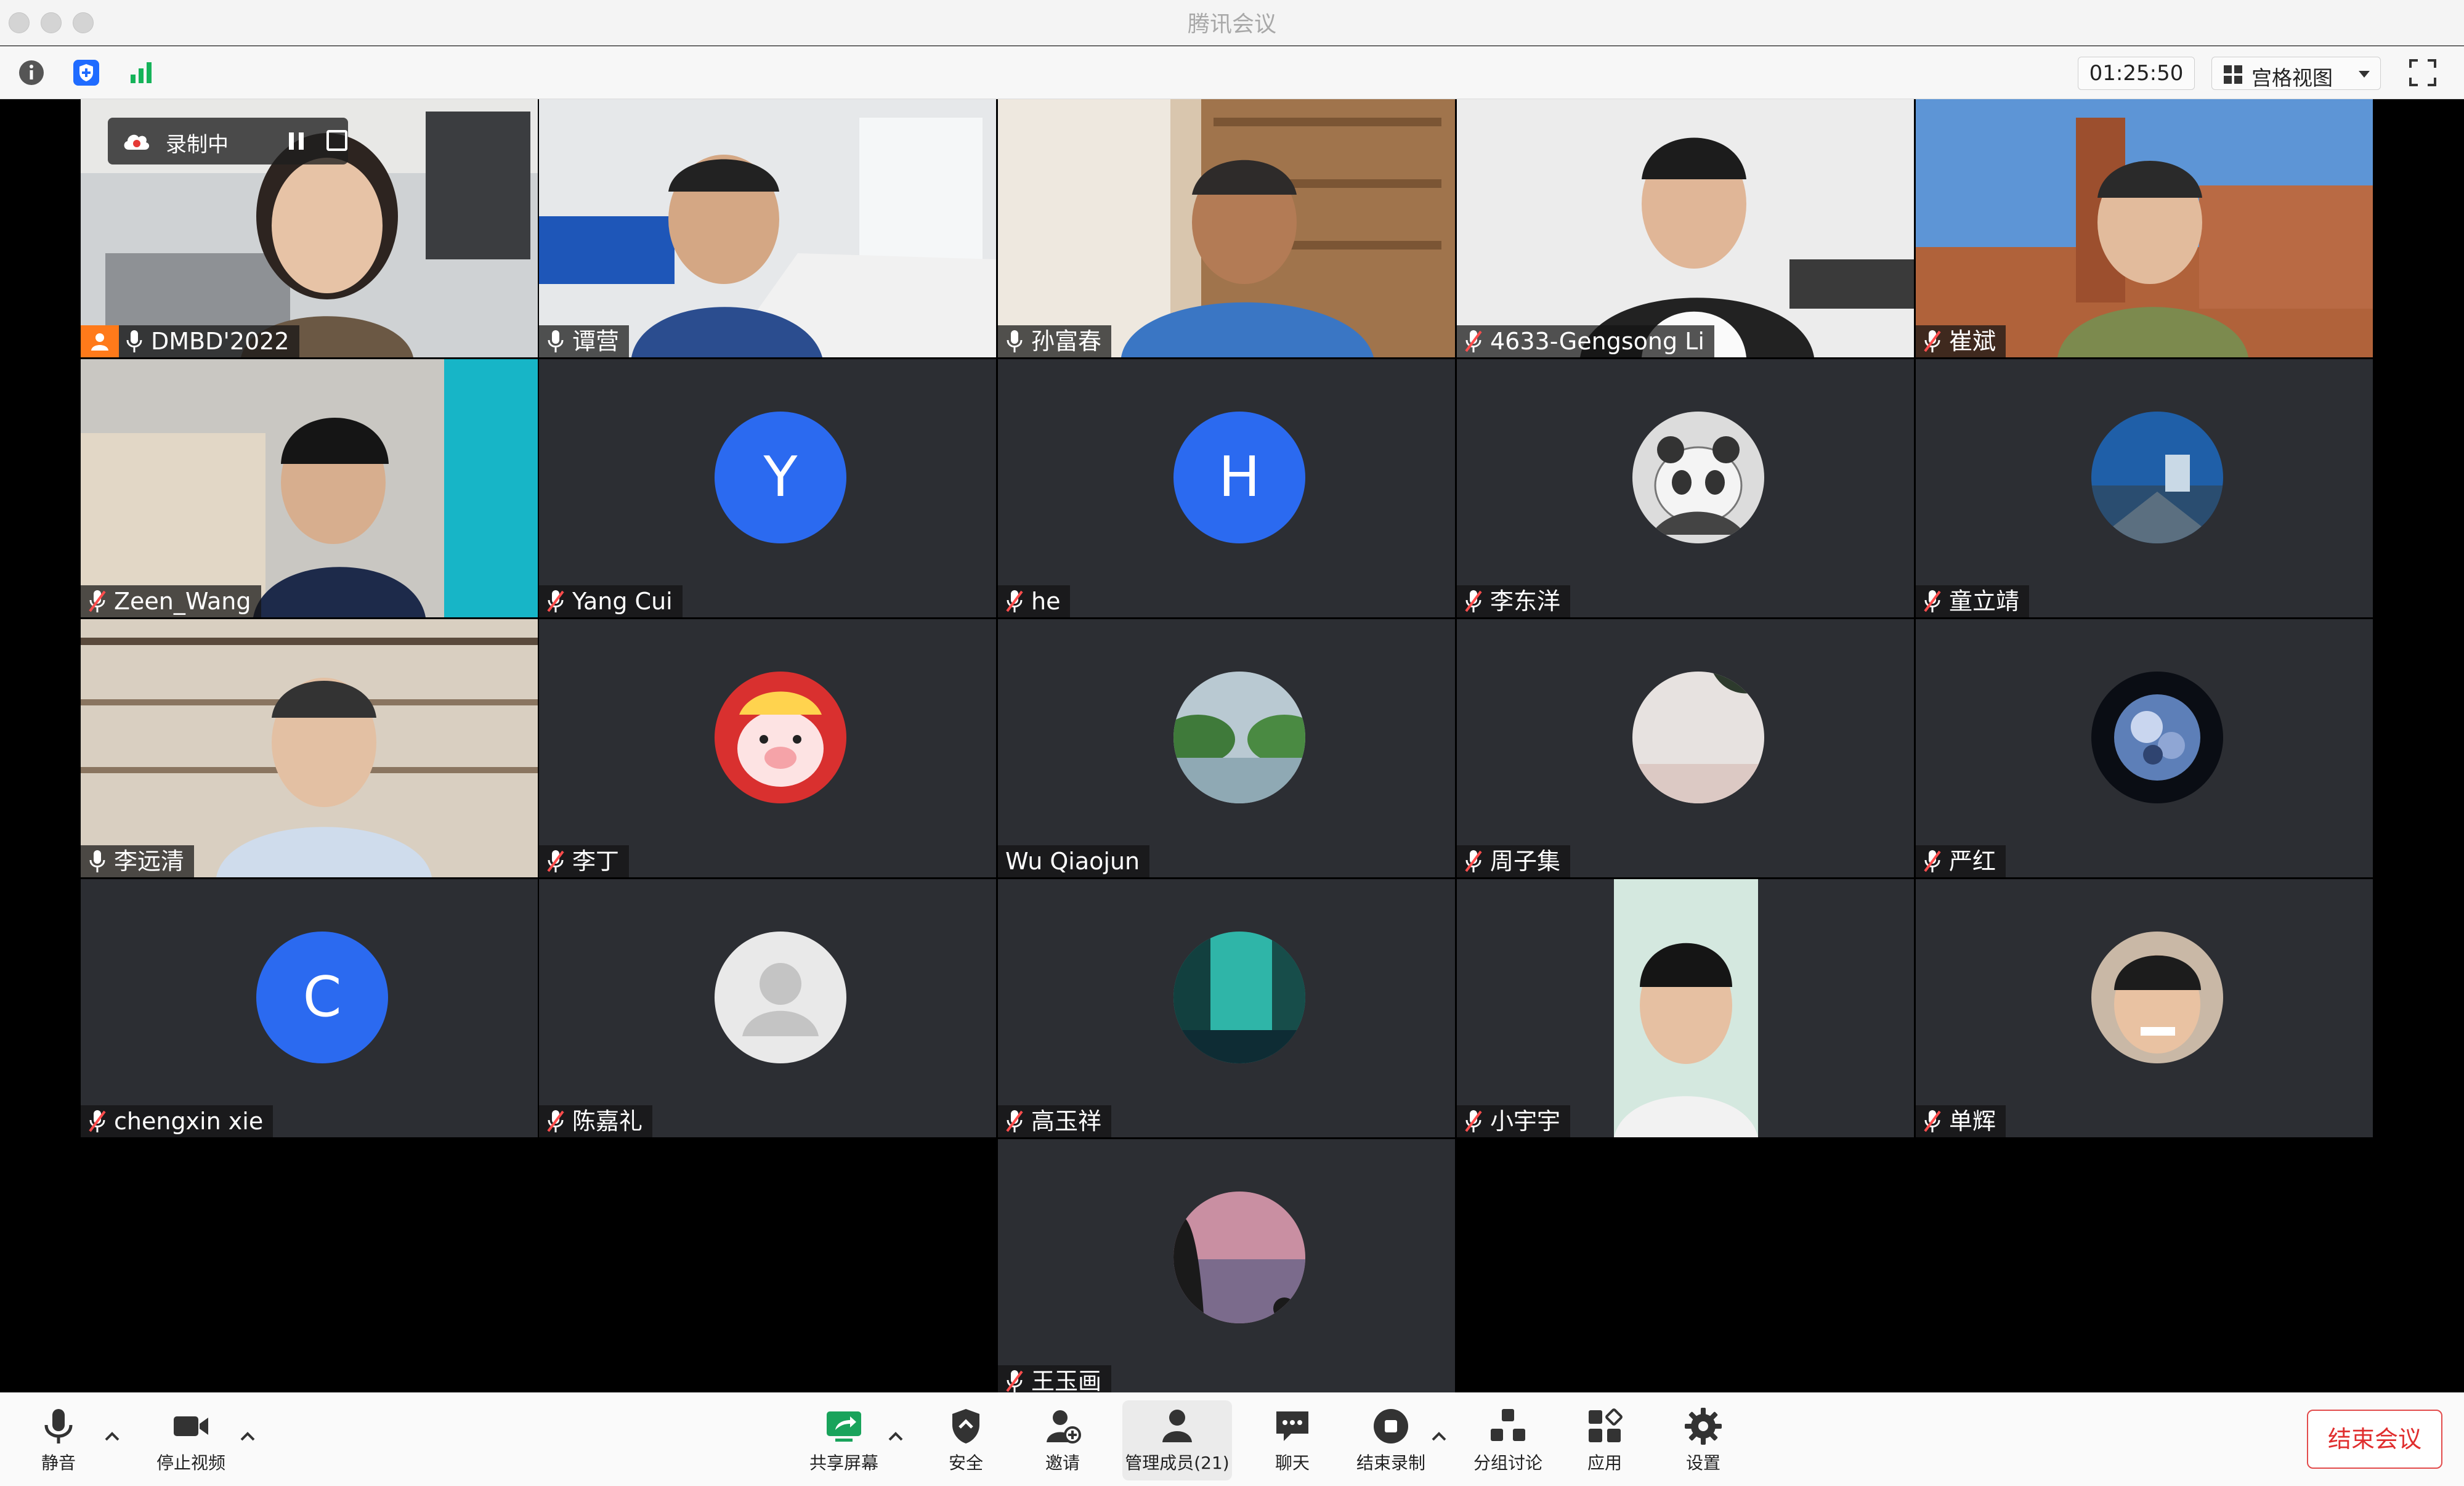 This screenshot has width=2464, height=1486. Describe the element at coordinates (596, 341) in the screenshot. I see `participant-name: 谭营` at that location.